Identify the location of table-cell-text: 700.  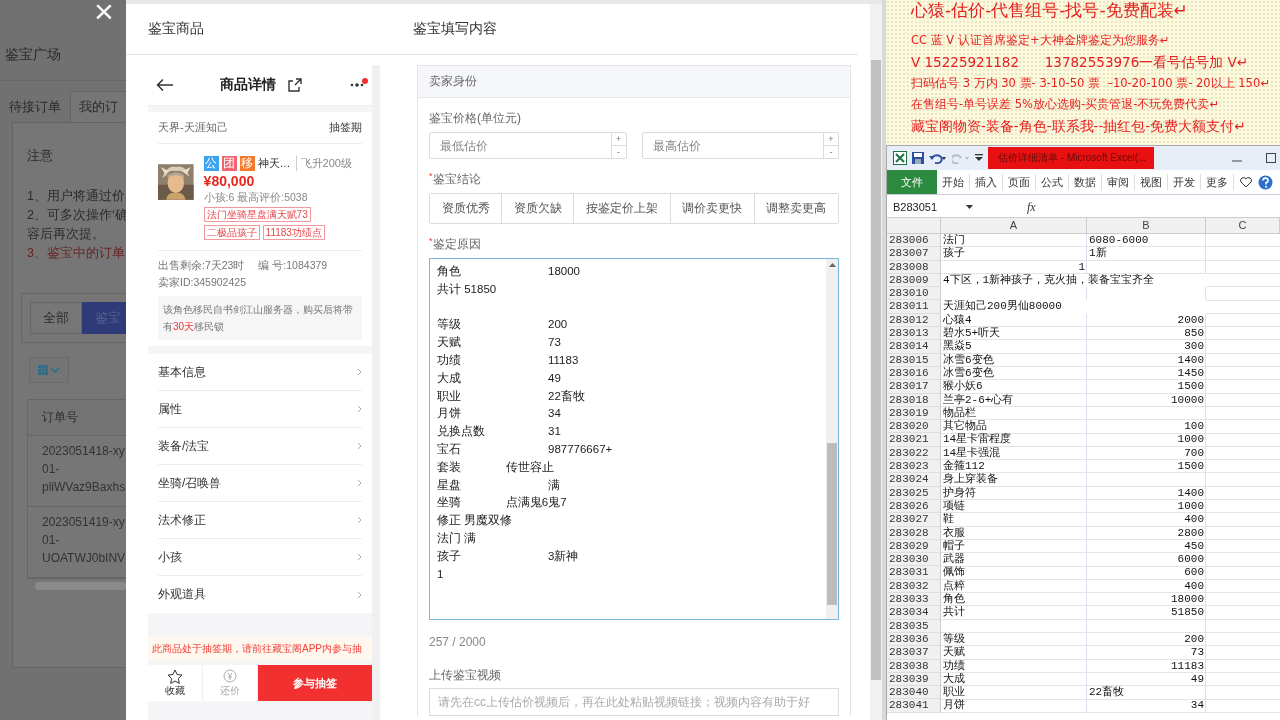
(1194, 453).